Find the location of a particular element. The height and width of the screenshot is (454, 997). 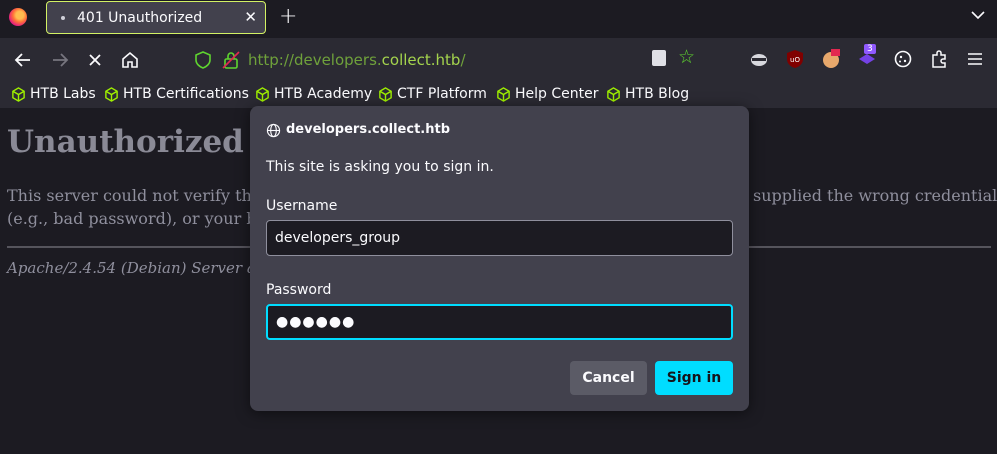

bookmark-label: Help Center is located at coordinates (557, 94).